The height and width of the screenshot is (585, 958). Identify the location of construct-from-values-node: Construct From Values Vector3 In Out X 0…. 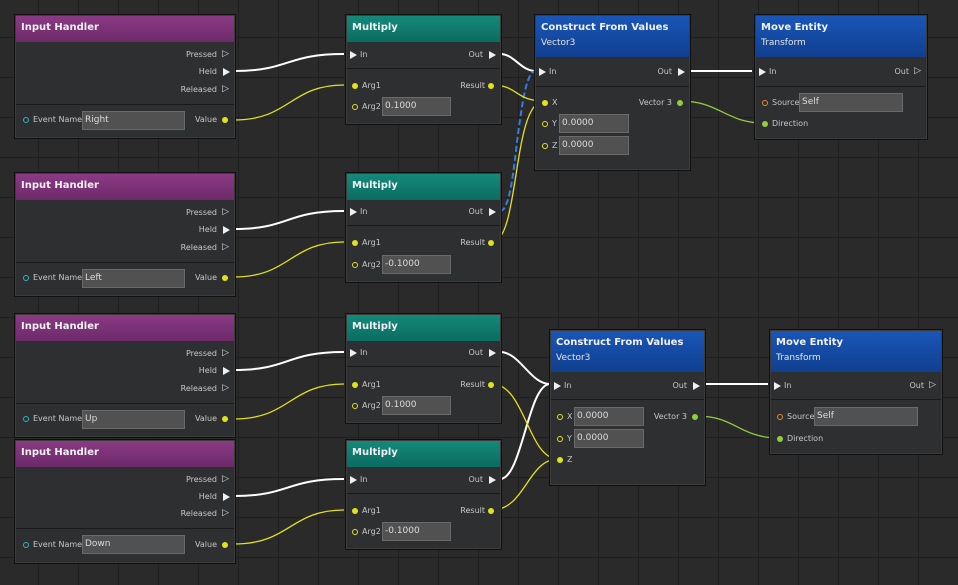
(627, 407).